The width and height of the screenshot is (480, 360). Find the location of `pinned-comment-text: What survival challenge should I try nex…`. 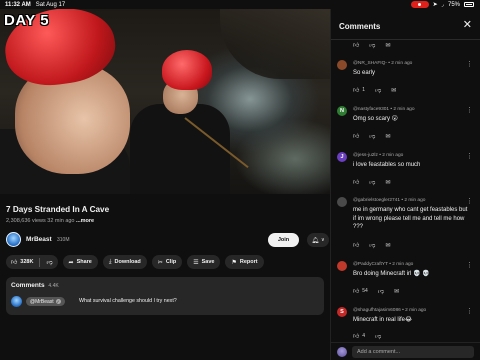

pinned-comment-text: What survival challenge should I try nex… is located at coordinates (128, 301).